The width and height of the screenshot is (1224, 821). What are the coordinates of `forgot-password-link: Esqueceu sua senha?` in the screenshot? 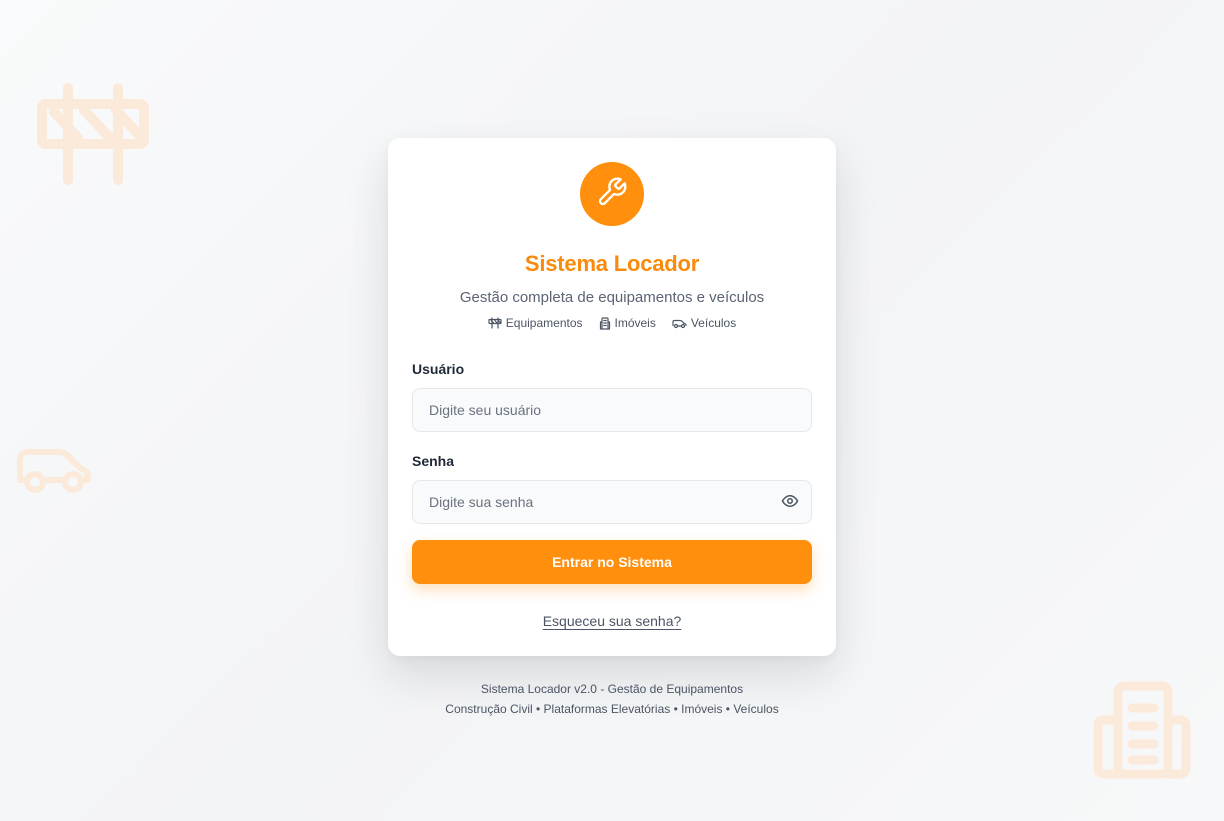 It's located at (612, 621).